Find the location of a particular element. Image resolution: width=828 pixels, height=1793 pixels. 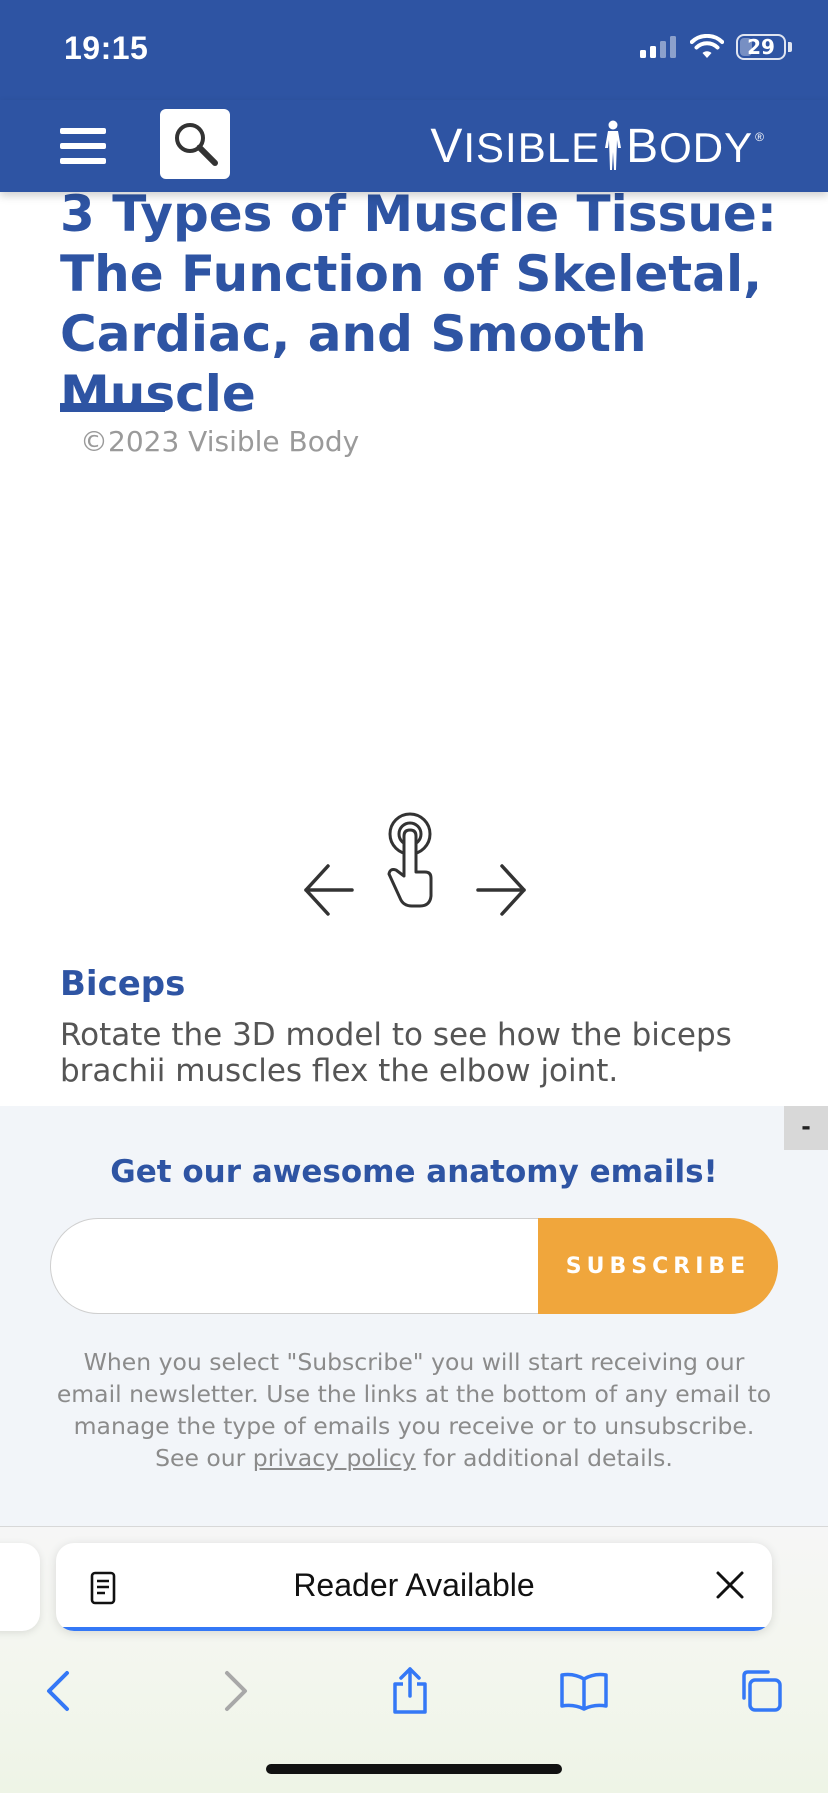

tabs-button is located at coordinates (760, 1691).